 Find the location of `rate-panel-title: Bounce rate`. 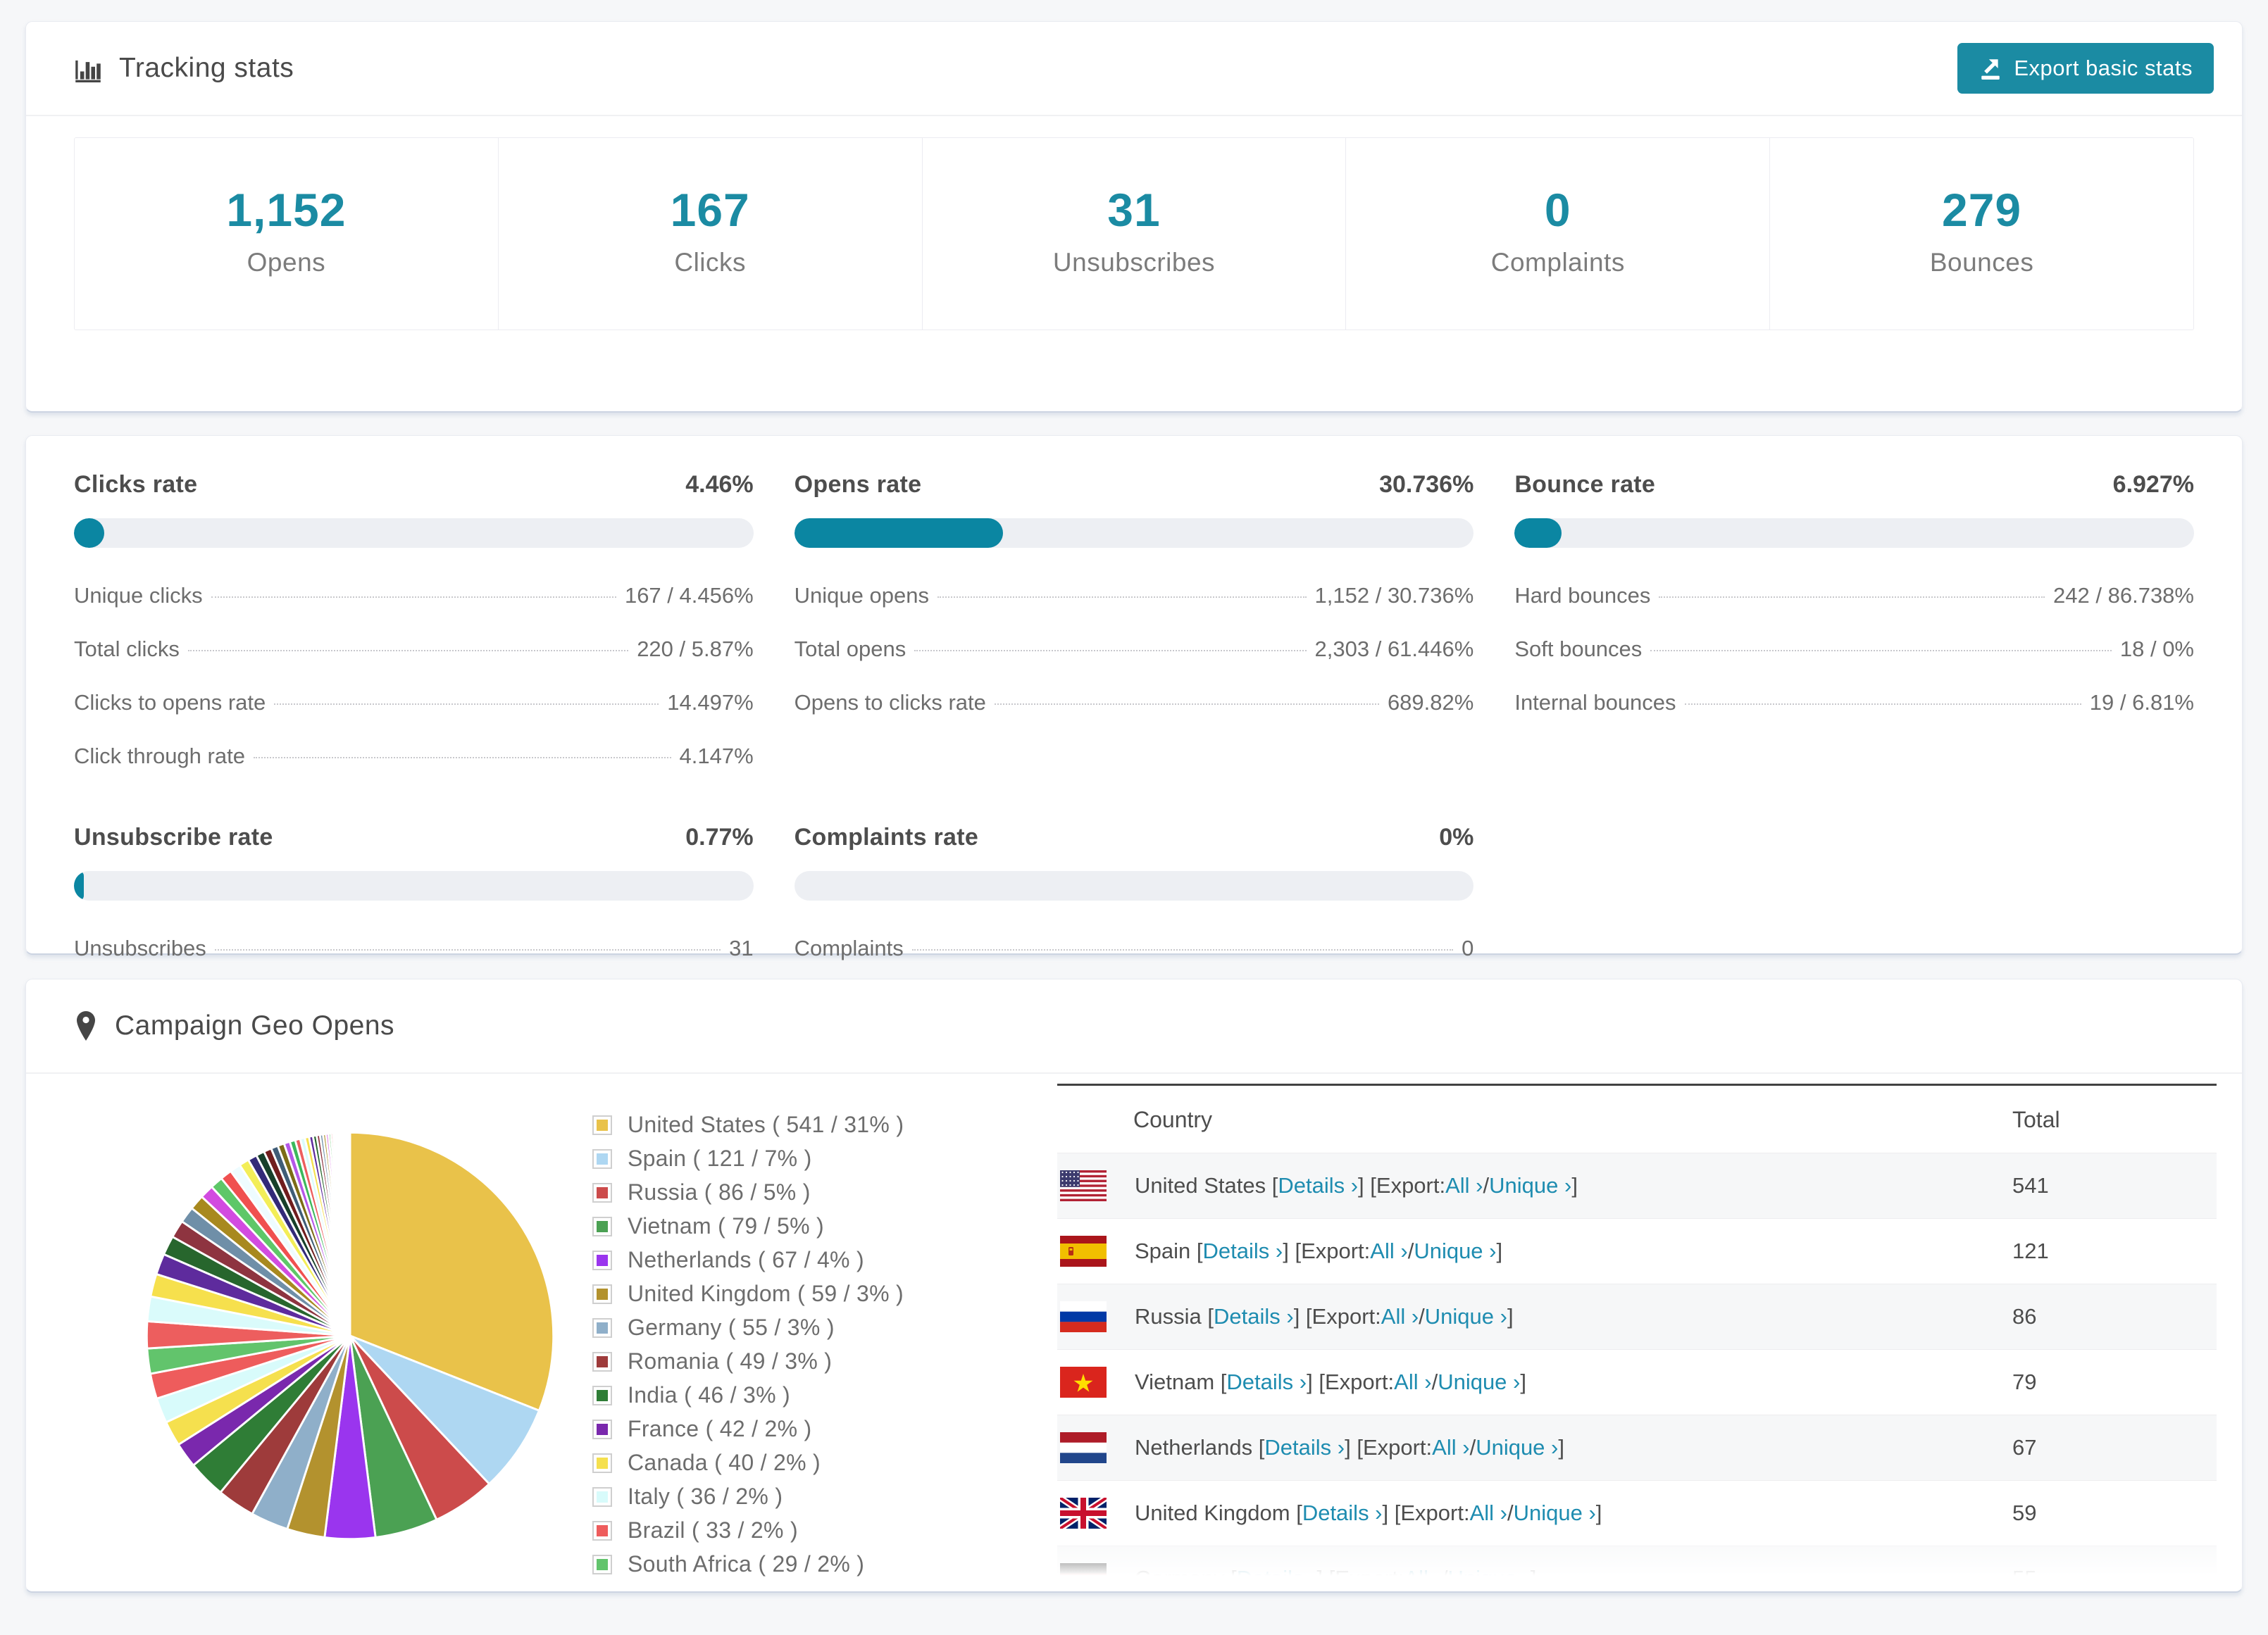

rate-panel-title: Bounce rate is located at coordinates (1585, 484).